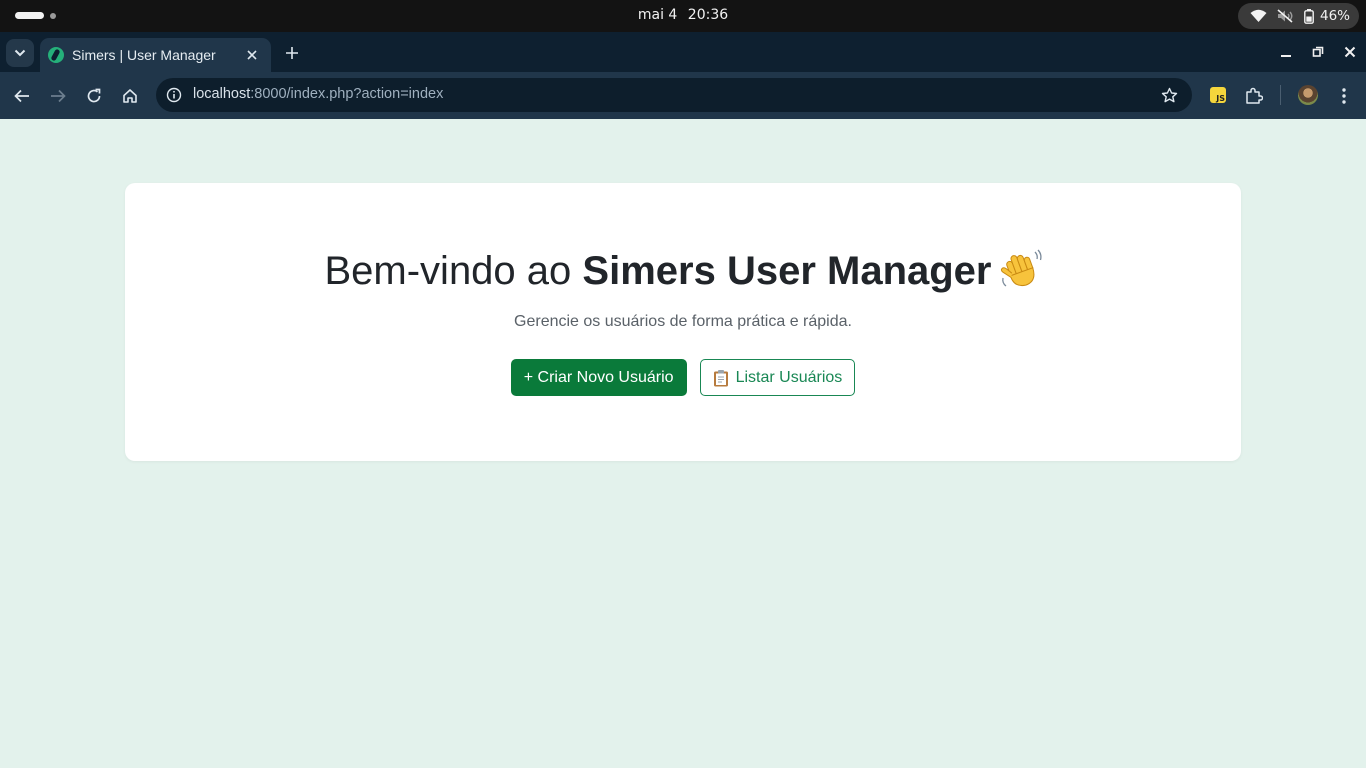 The height and width of the screenshot is (768, 1366). I want to click on system-tray: 46%, so click(1298, 16).